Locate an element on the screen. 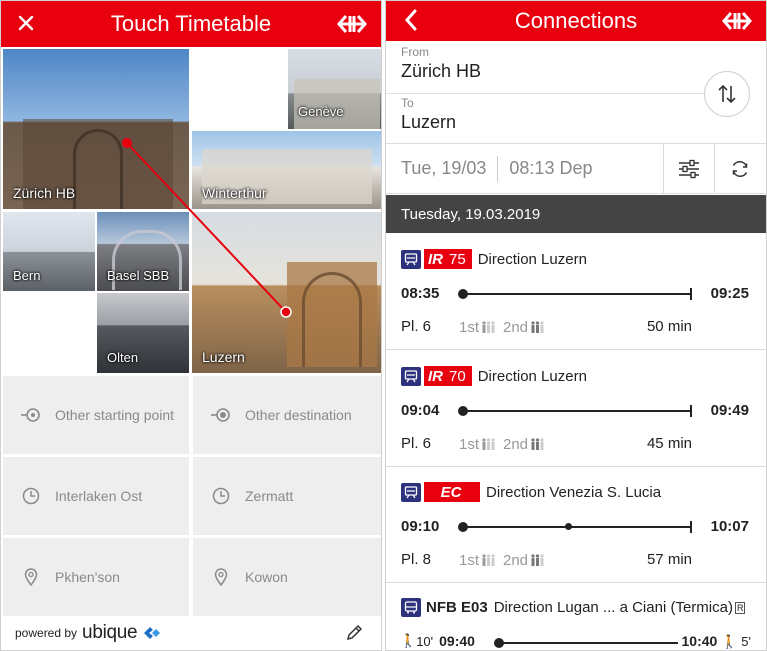 This screenshot has width=767, height=651. footer: powered by ubique is located at coordinates (191, 633).